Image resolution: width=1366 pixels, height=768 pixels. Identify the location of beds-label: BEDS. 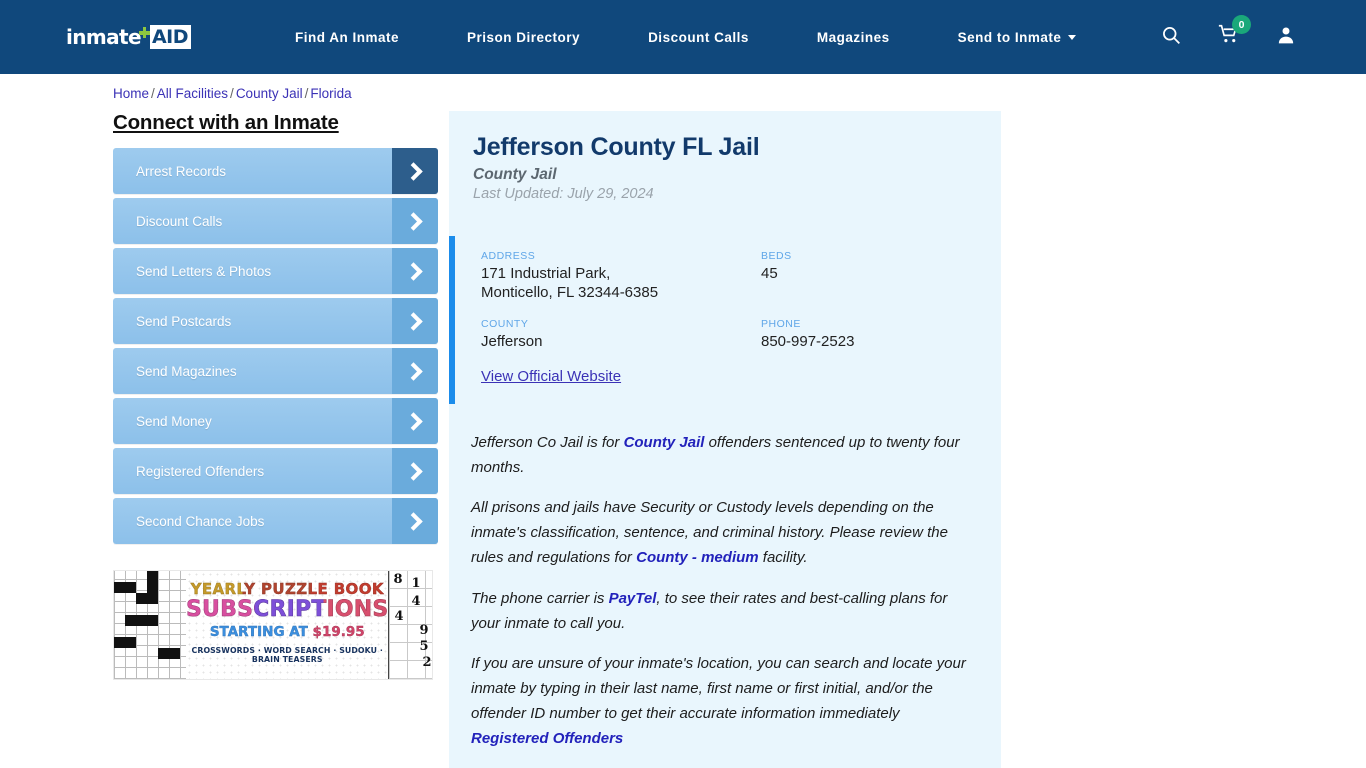
(776, 256).